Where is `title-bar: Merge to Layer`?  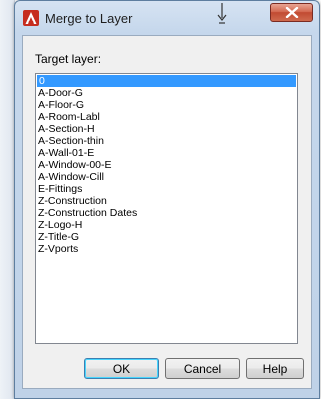 title-bar: Merge to Layer is located at coordinates (167, 18).